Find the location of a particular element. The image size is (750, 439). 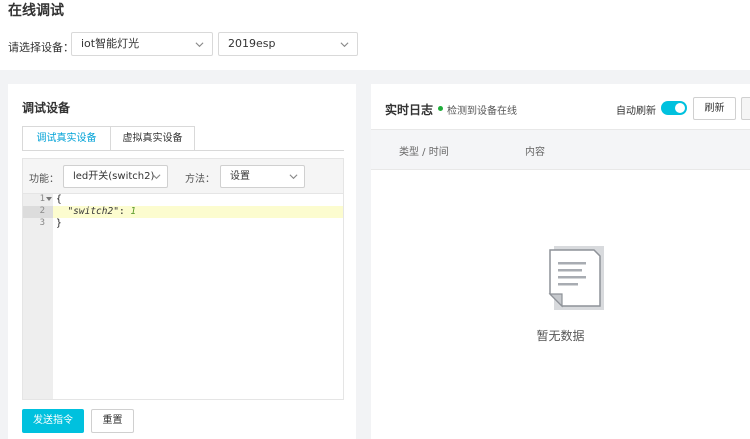

online-status-text: 检测到设备在线 is located at coordinates (482, 111).